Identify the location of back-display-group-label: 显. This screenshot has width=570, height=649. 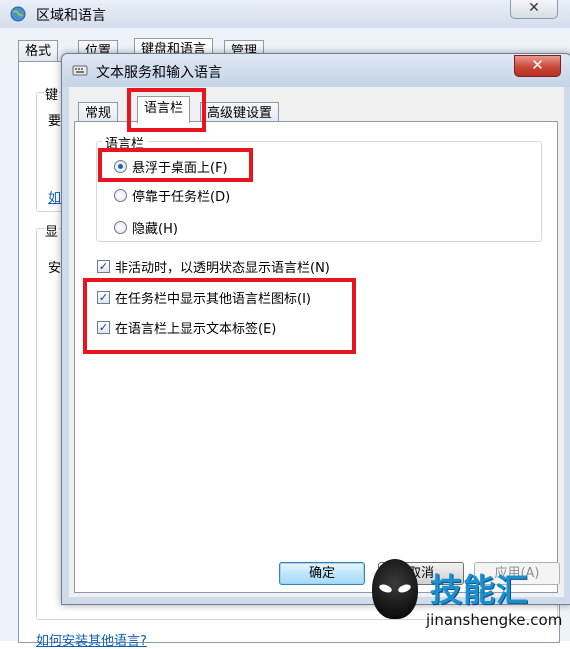
(52, 230).